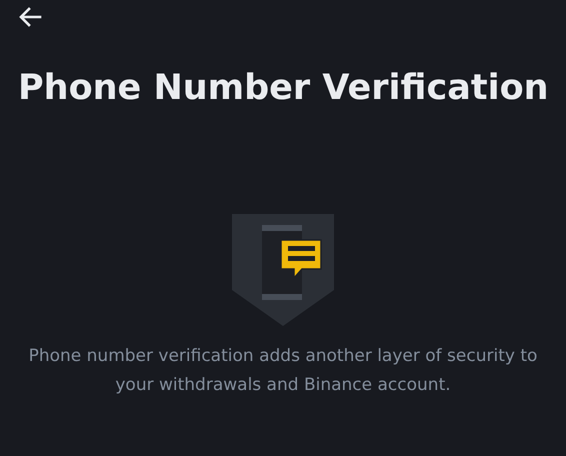 Image resolution: width=566 pixels, height=456 pixels. I want to click on page-title: Phone Number Verification, so click(284, 88).